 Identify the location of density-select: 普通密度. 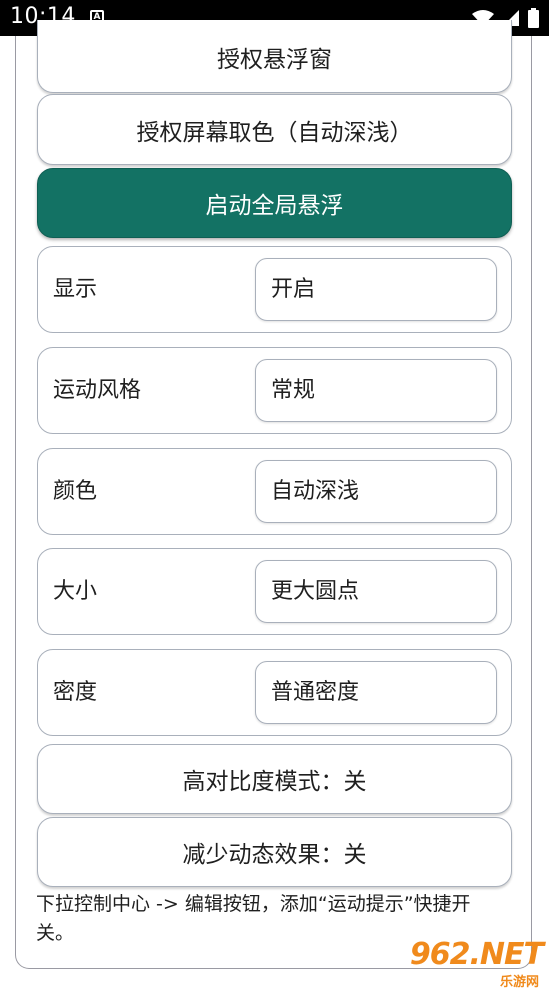
(376, 692).